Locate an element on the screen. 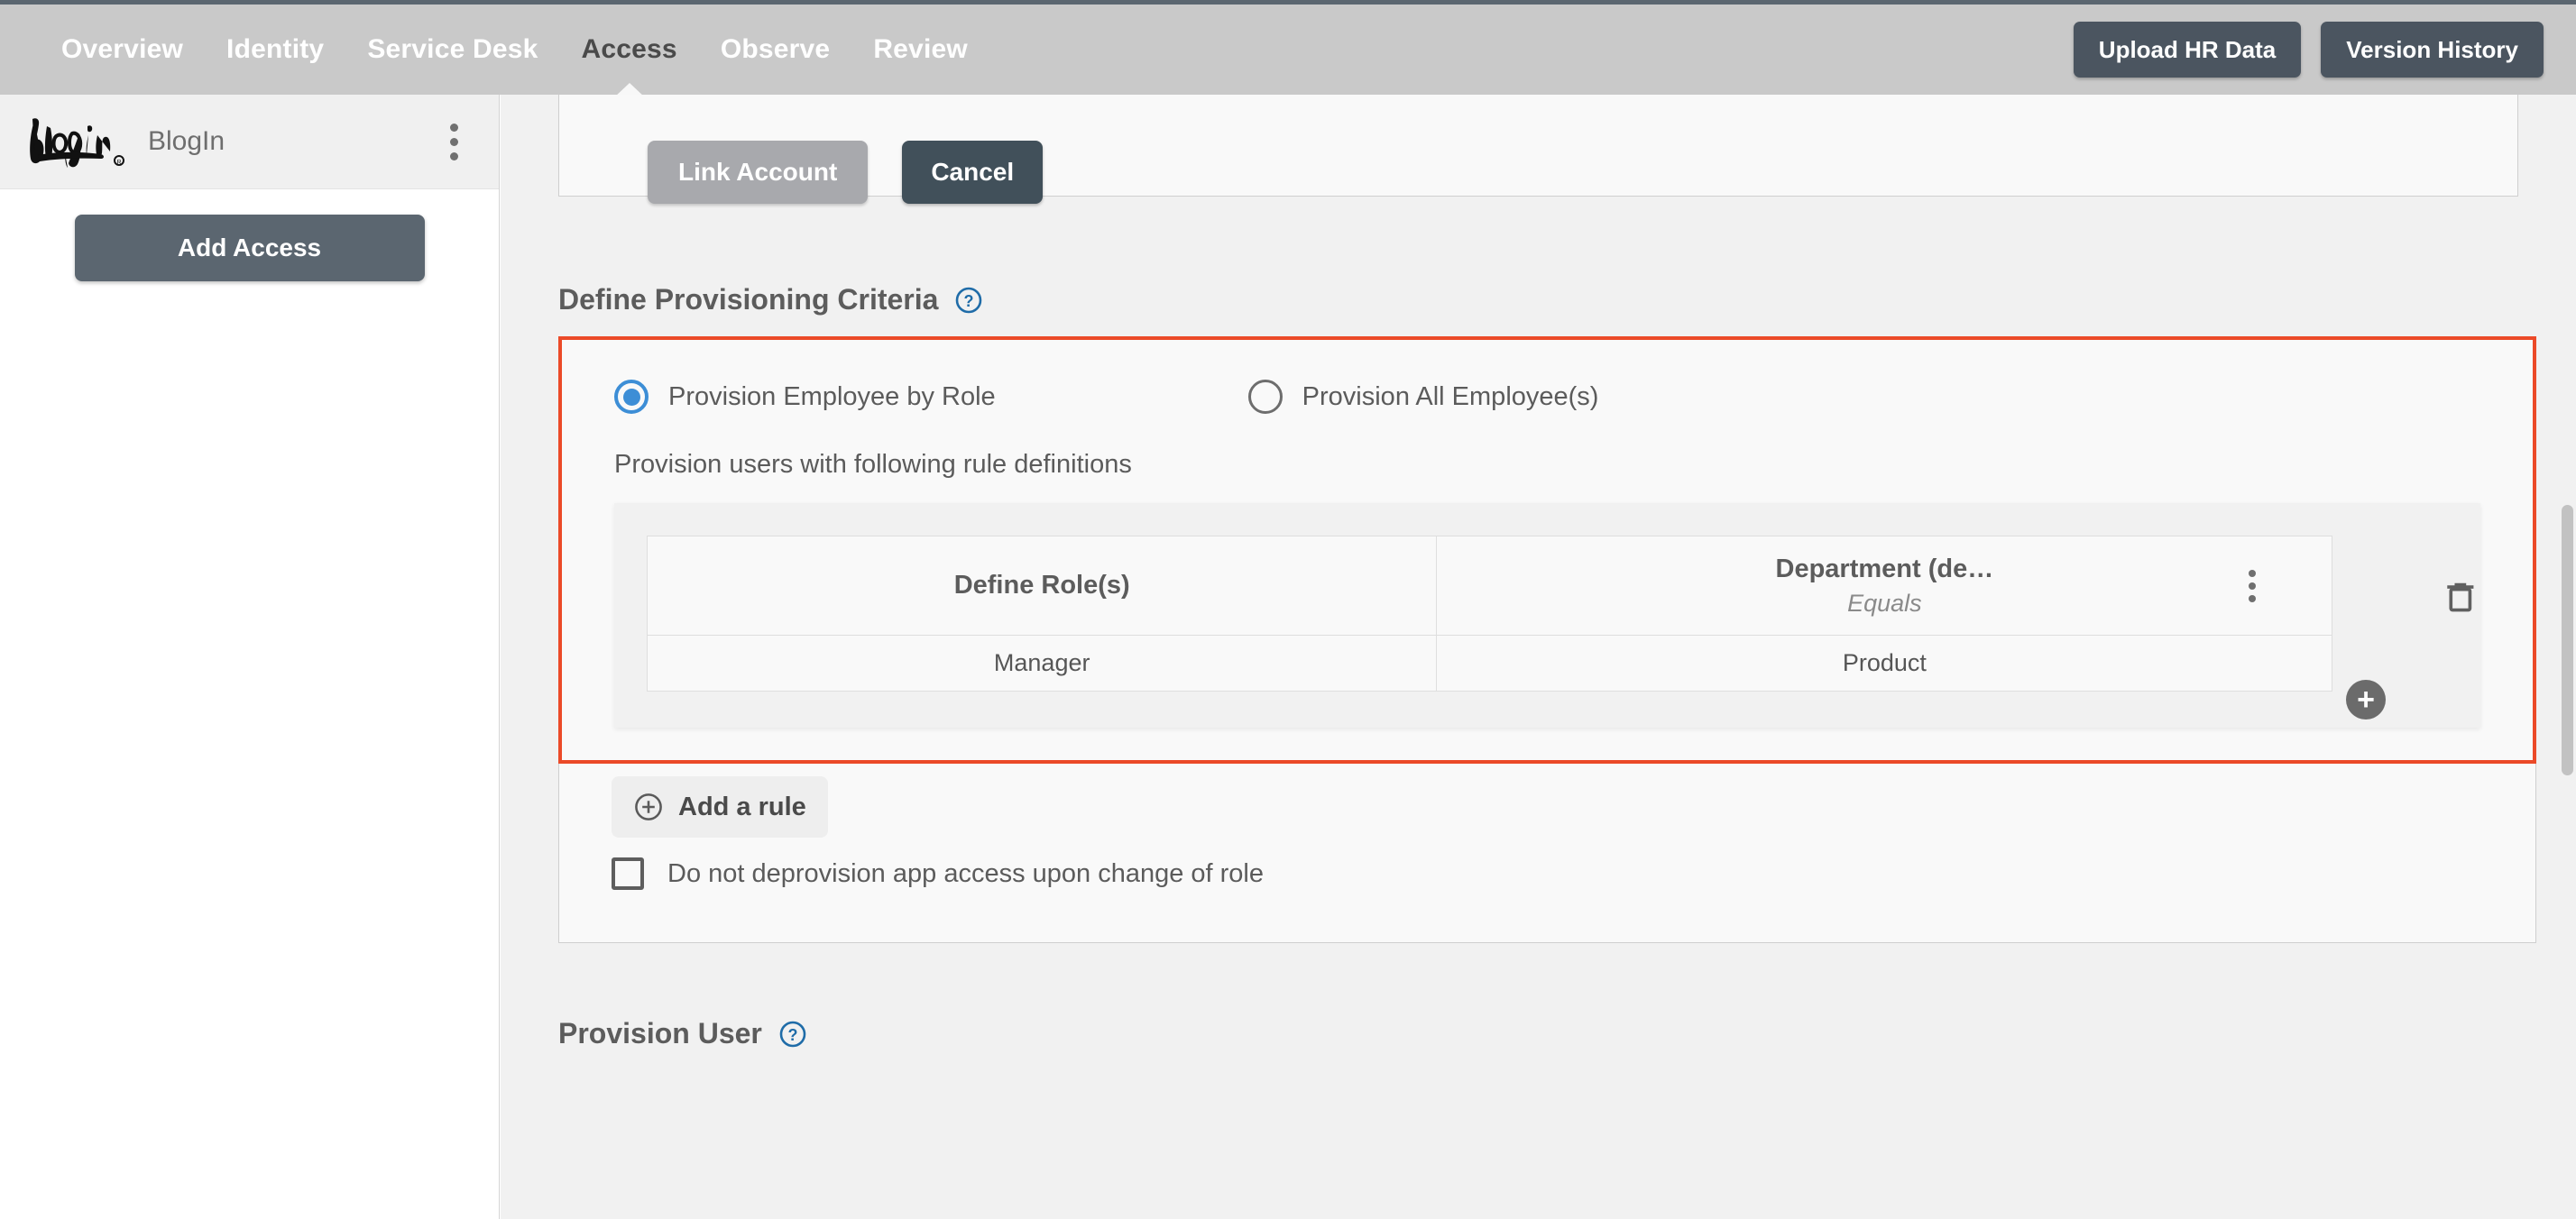 This screenshot has width=2576, height=1219. provision-user-header: Provision User ? is located at coordinates (1567, 1034).